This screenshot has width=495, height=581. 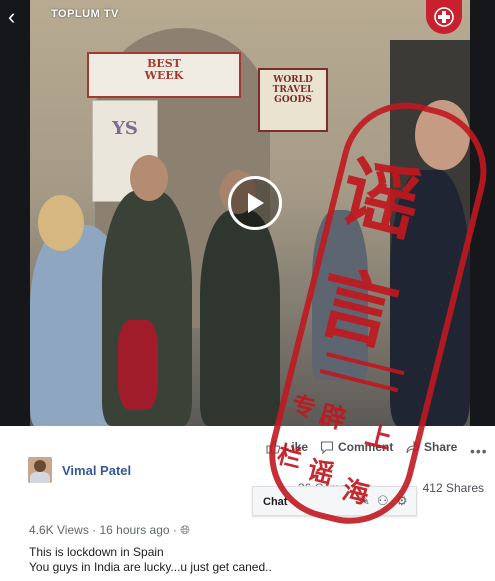 What do you see at coordinates (340, 295) in the screenshot?
I see `person-bystander` at bounding box center [340, 295].